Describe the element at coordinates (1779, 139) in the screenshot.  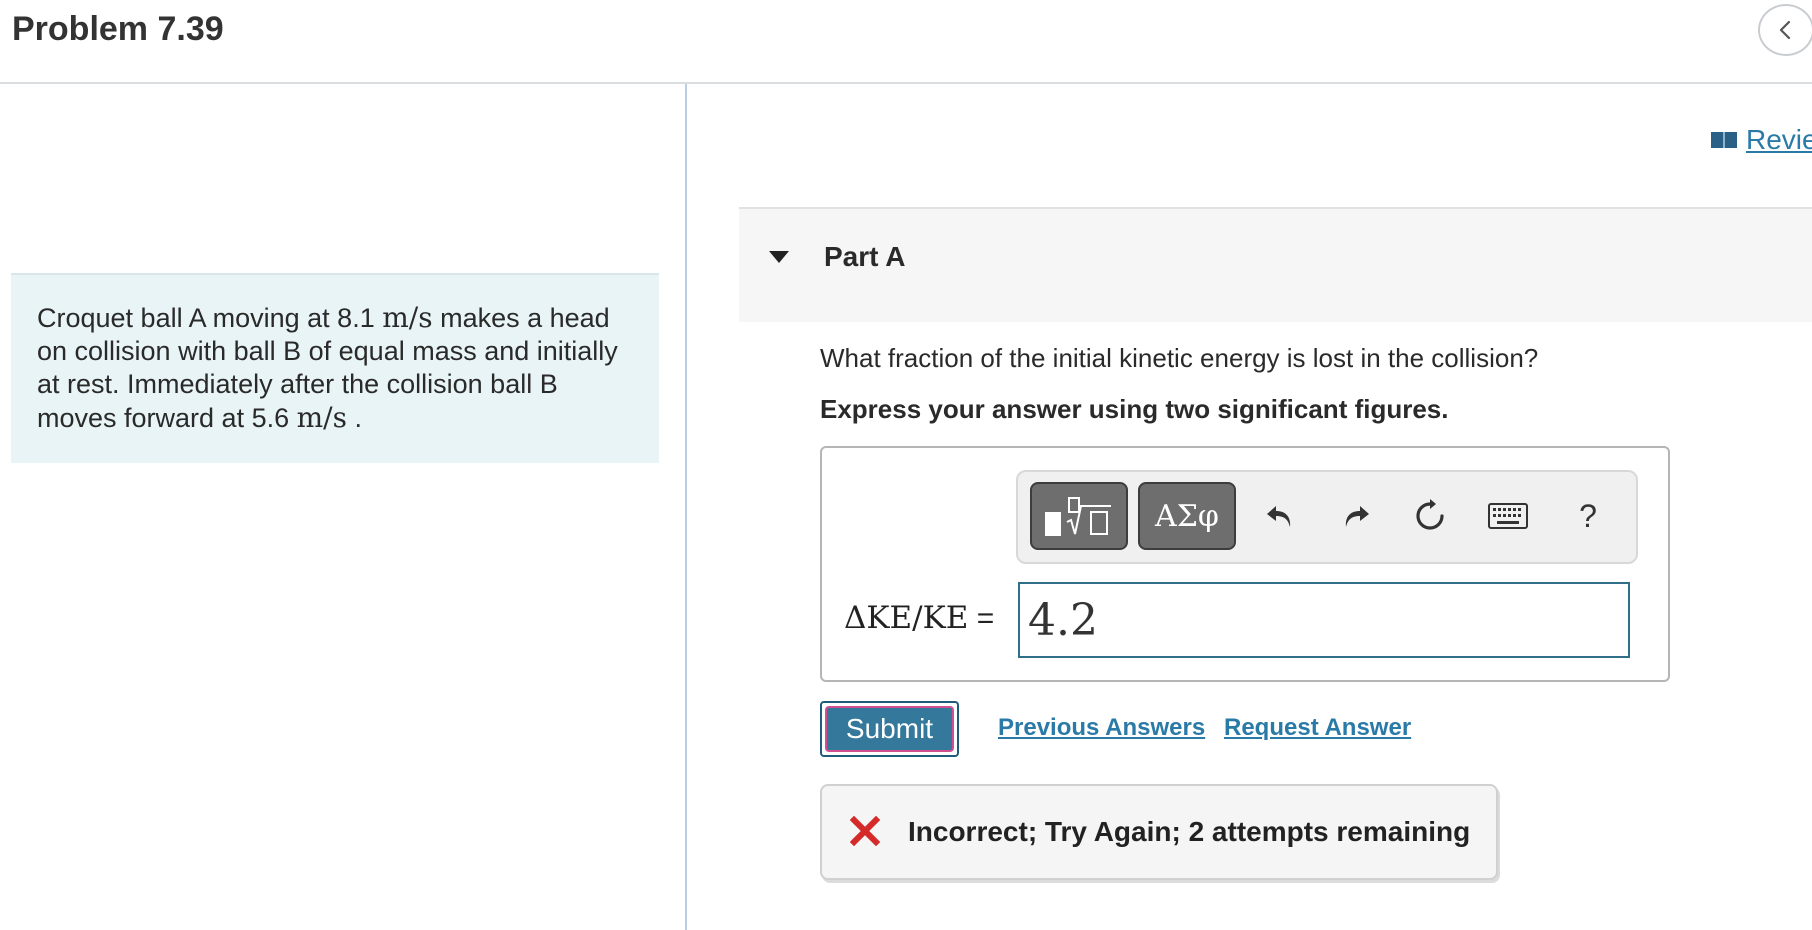
I see `review-label: Revie` at that location.